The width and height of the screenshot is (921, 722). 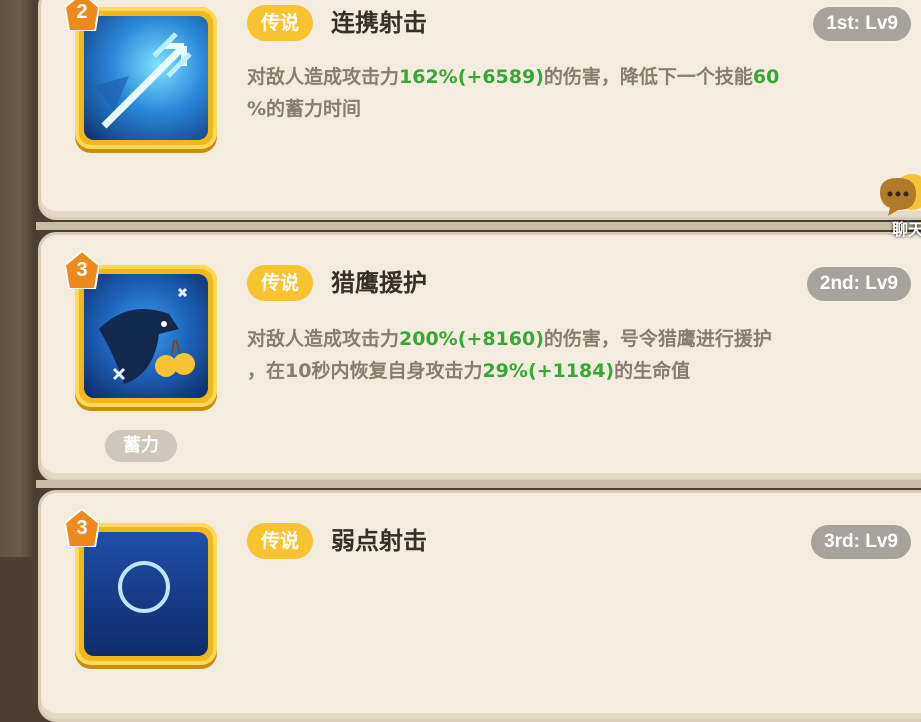 What do you see at coordinates (862, 24) in the screenshot?
I see `skill-level-pill: 1st: Lv9` at bounding box center [862, 24].